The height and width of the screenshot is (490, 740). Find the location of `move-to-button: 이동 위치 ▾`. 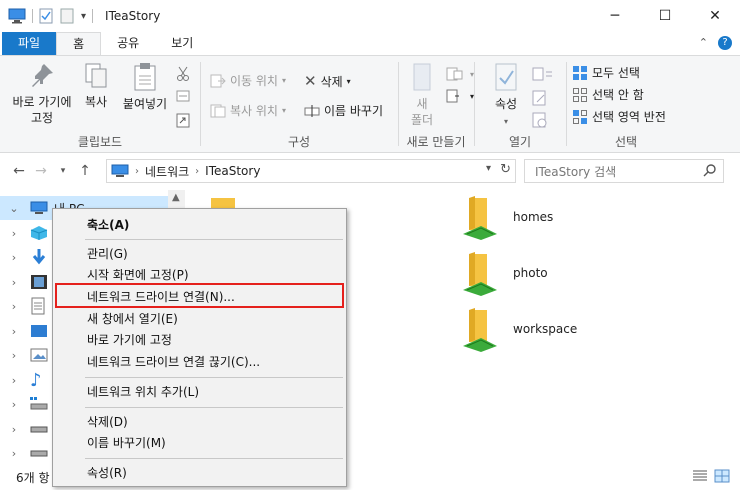

move-to-button: 이동 위치 ▾ is located at coordinates (248, 80).